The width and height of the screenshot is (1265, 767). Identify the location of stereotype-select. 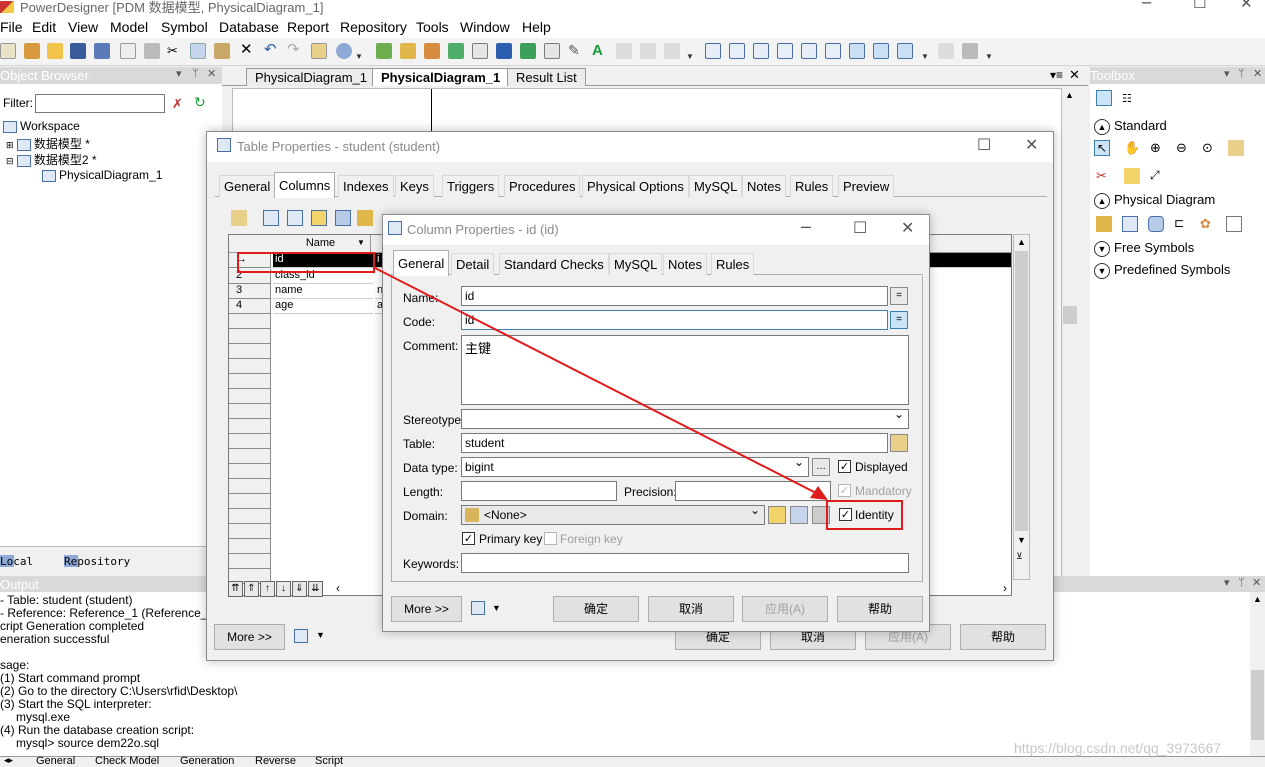
(685, 419).